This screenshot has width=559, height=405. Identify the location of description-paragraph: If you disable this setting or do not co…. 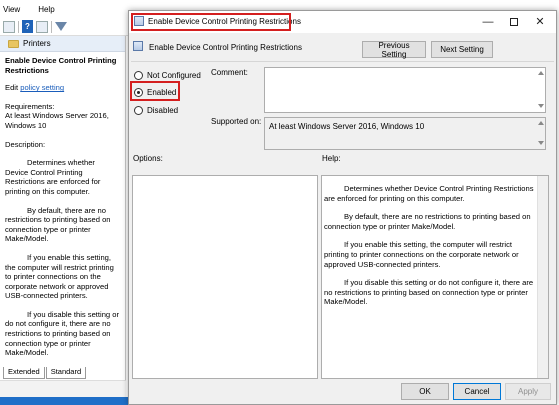
(62, 333).